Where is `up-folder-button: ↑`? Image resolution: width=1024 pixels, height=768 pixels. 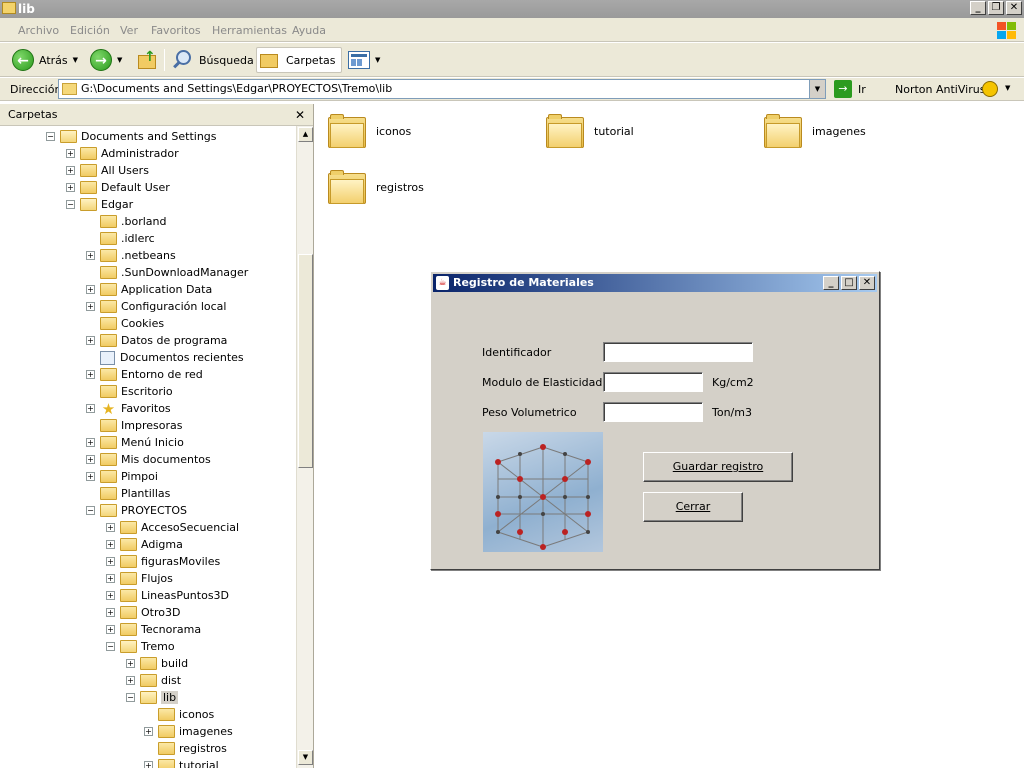
up-folder-button: ↑ is located at coordinates (147, 60).